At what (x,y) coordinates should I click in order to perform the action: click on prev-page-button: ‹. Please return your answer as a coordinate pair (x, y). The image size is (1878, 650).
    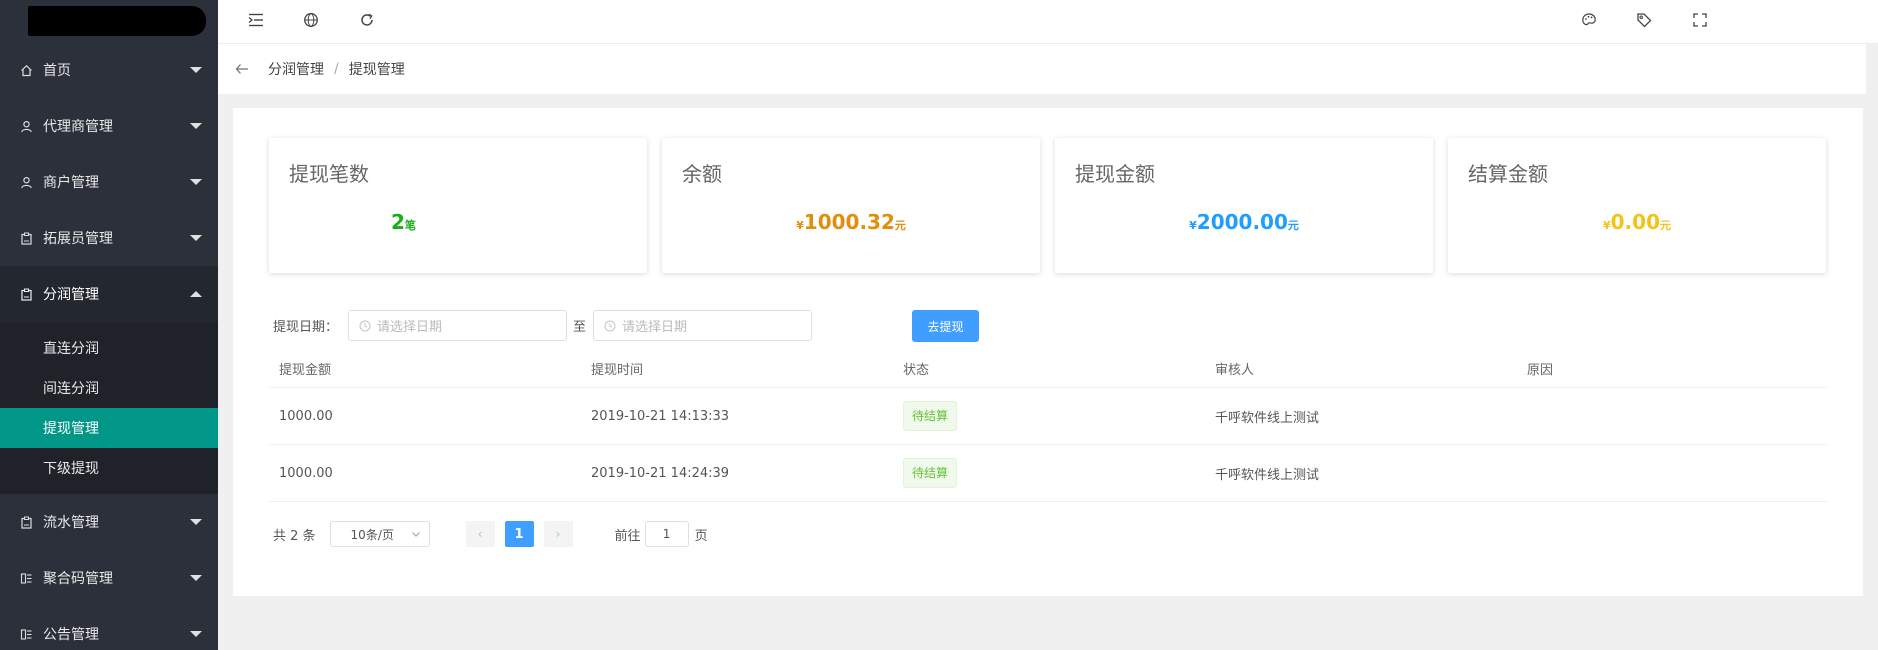
    Looking at the image, I should click on (480, 534).